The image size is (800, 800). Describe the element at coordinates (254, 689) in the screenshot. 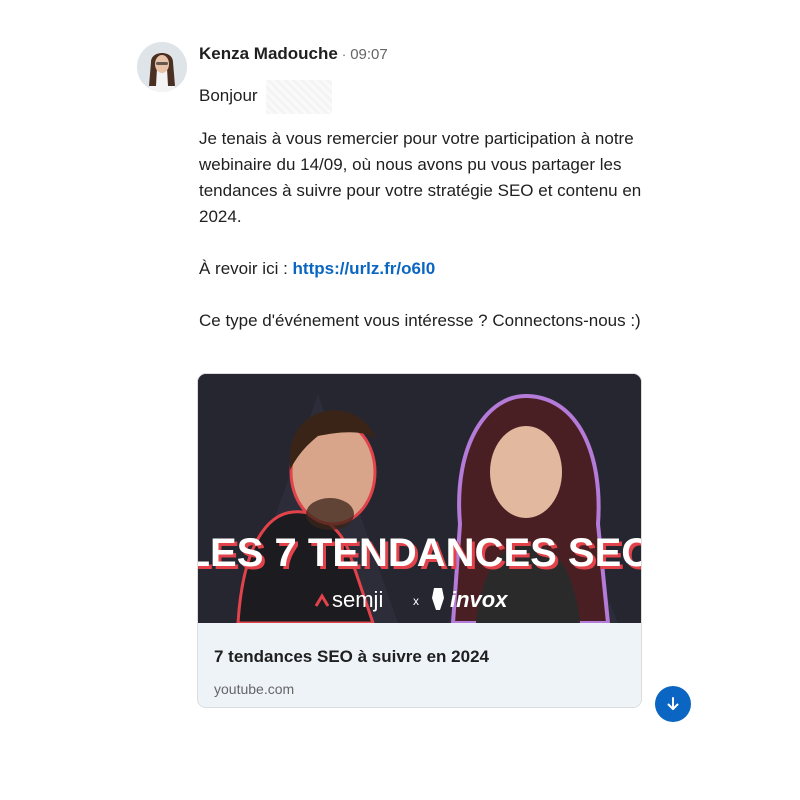

I see `link-preview-domain: youtube.com` at that location.